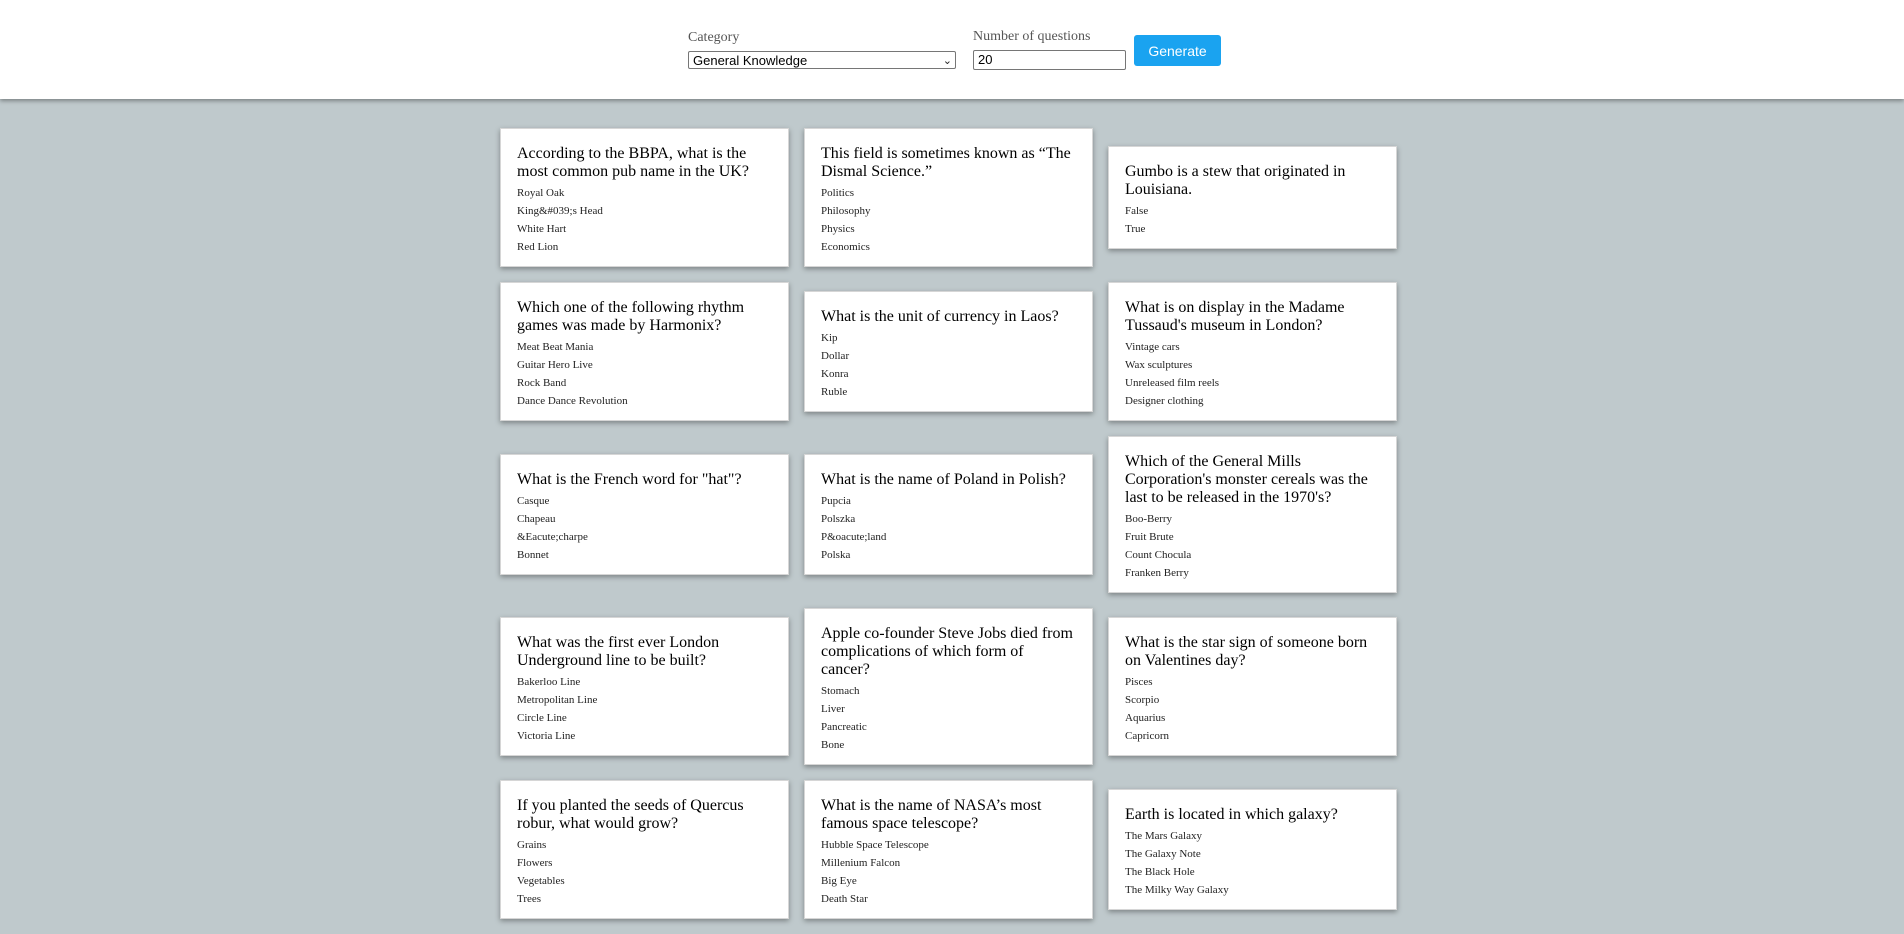 This screenshot has width=1904, height=934. I want to click on answer-option: Vegetables, so click(541, 881).